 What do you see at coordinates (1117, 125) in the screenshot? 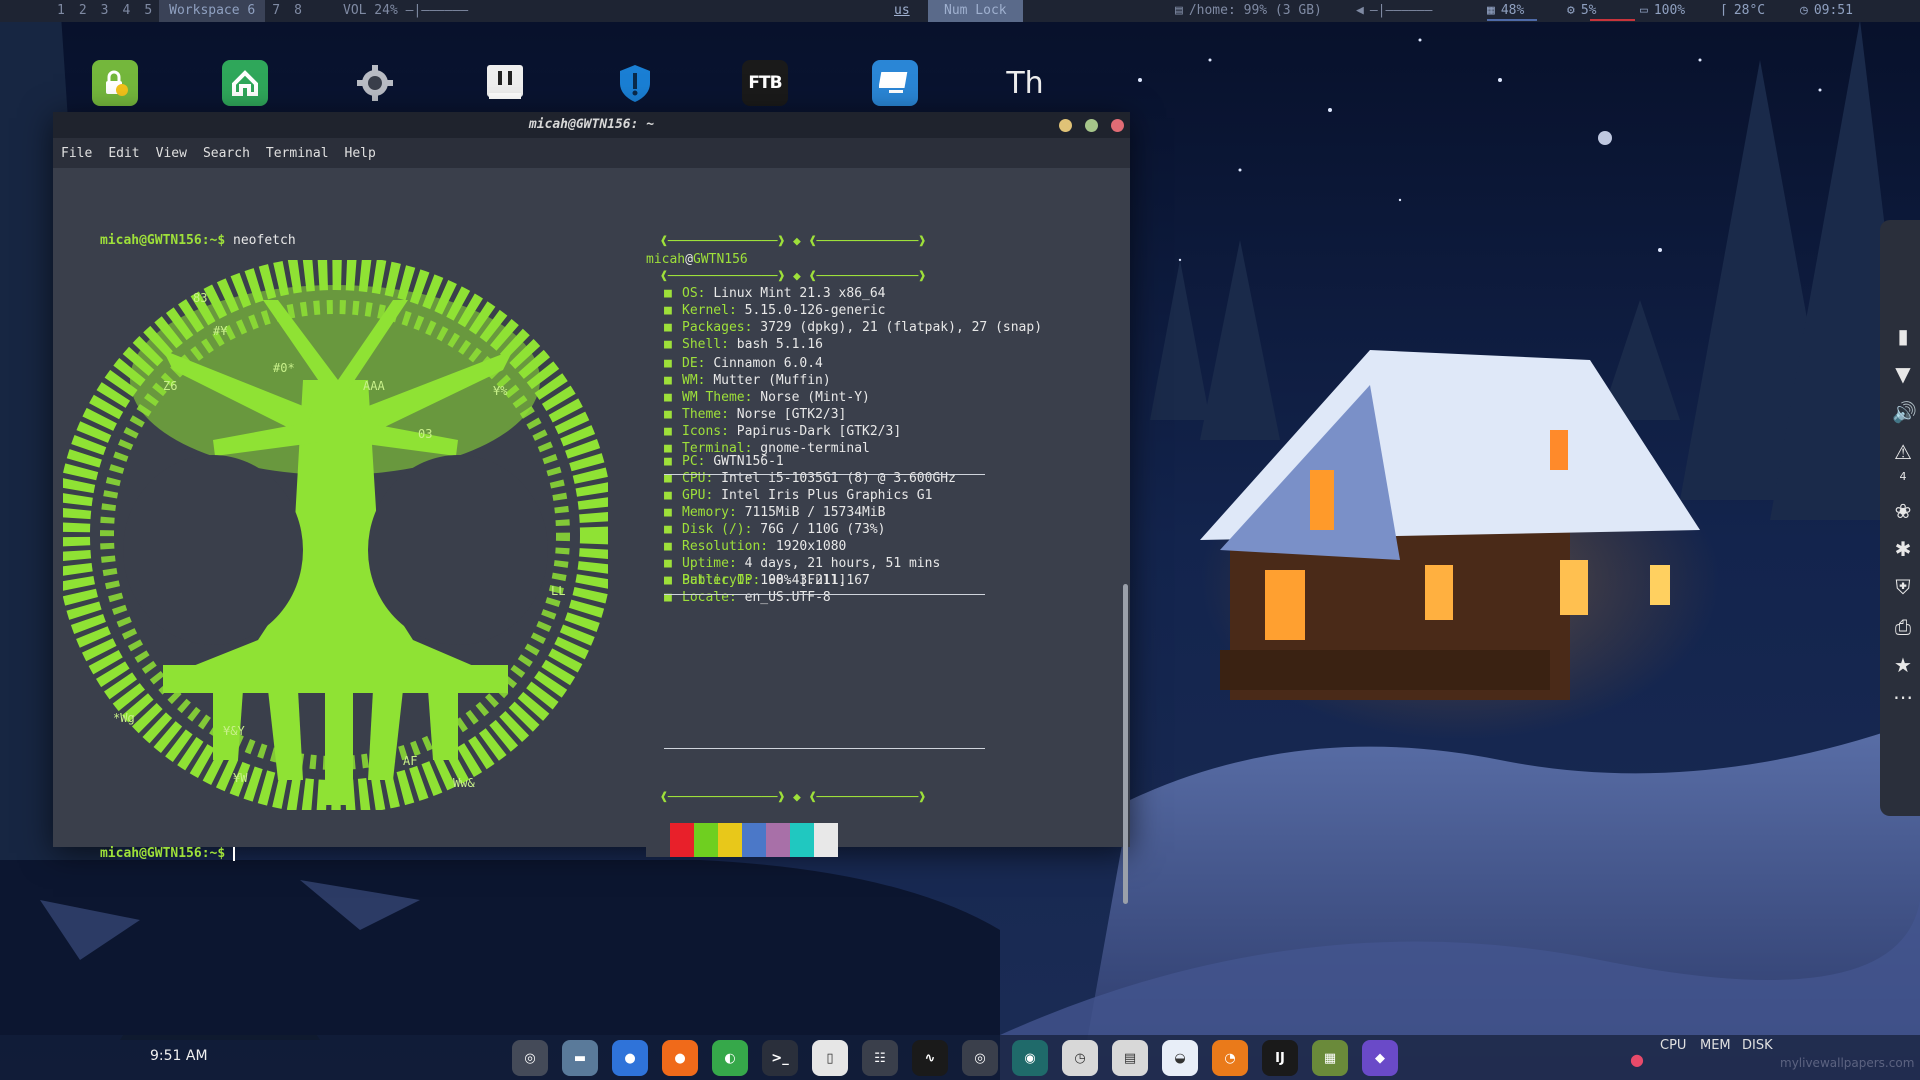
I see `close-button` at bounding box center [1117, 125].